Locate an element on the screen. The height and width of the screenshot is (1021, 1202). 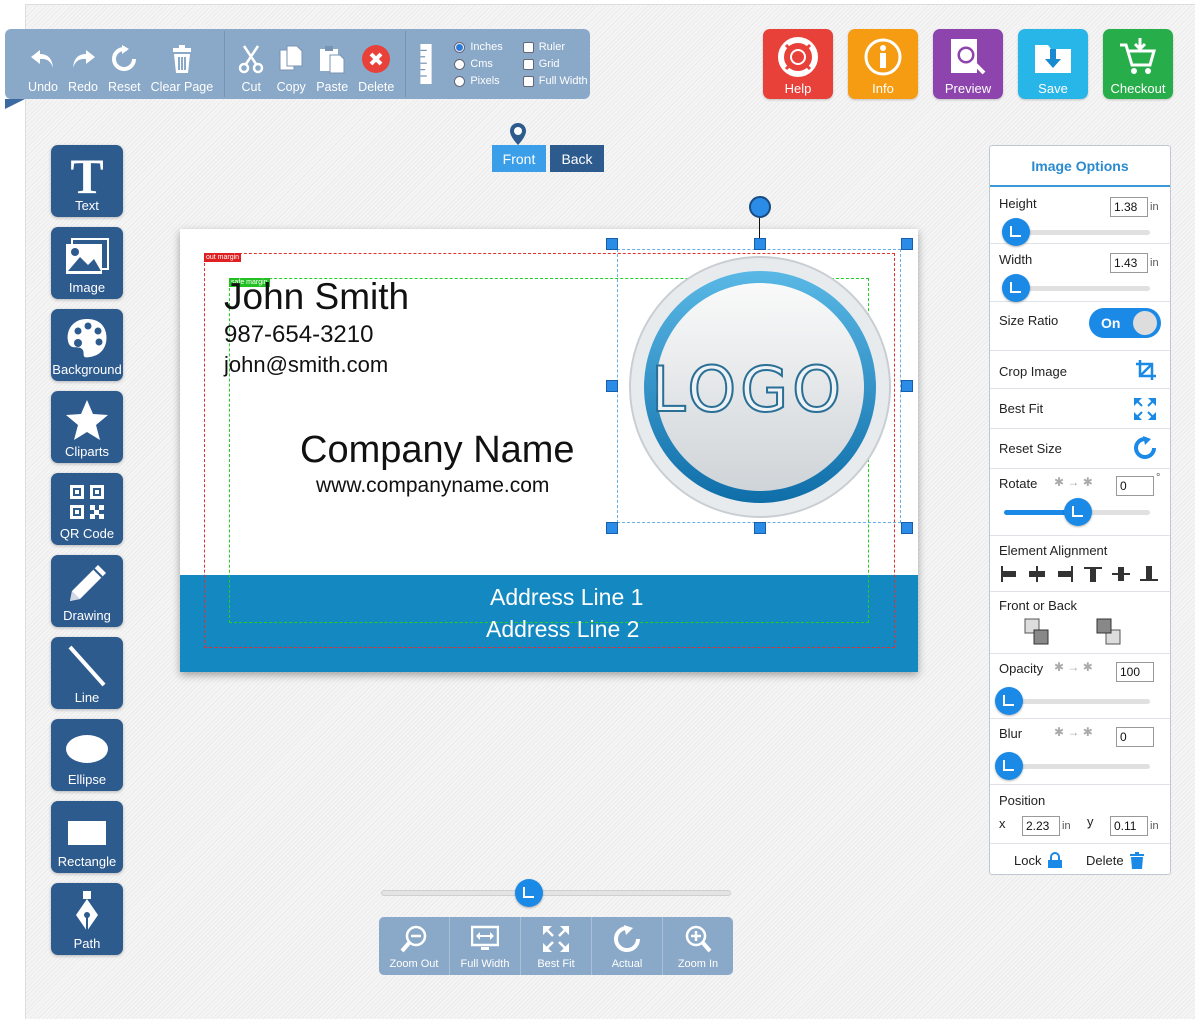
drawing-tool-button: Drawing is located at coordinates (87, 591).